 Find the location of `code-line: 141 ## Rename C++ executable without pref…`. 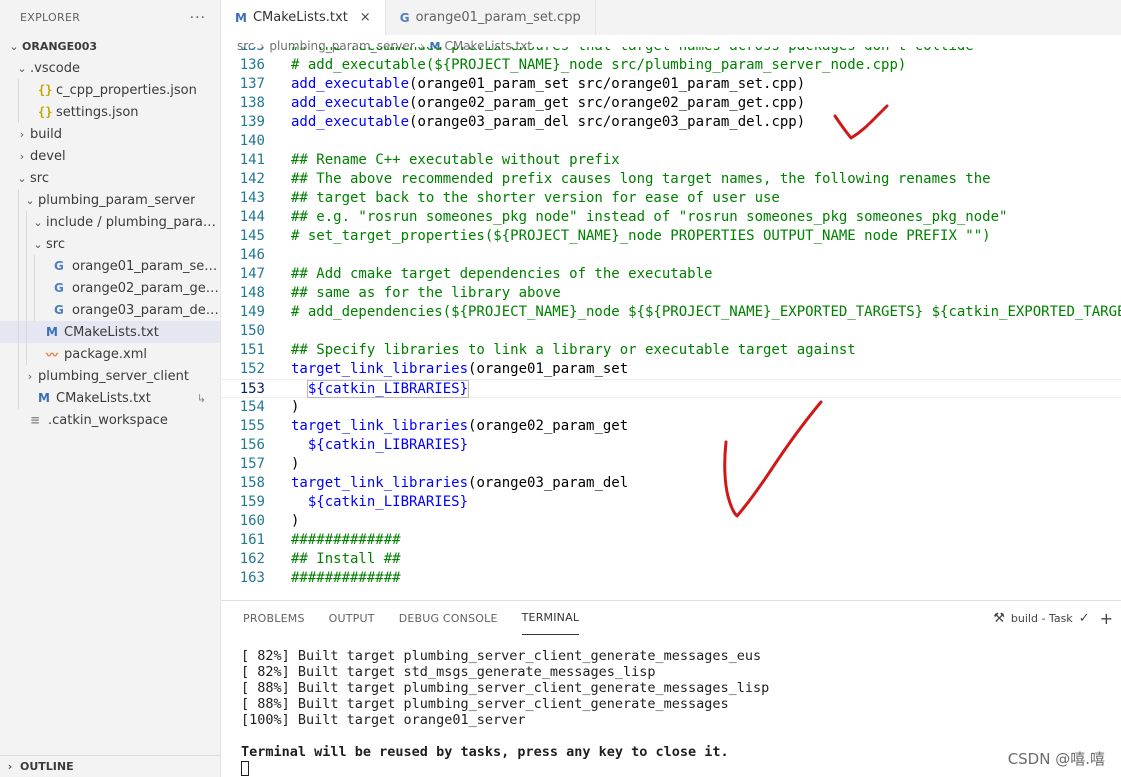

code-line: 141 ## Rename C++ executable without pref… is located at coordinates (671, 160).